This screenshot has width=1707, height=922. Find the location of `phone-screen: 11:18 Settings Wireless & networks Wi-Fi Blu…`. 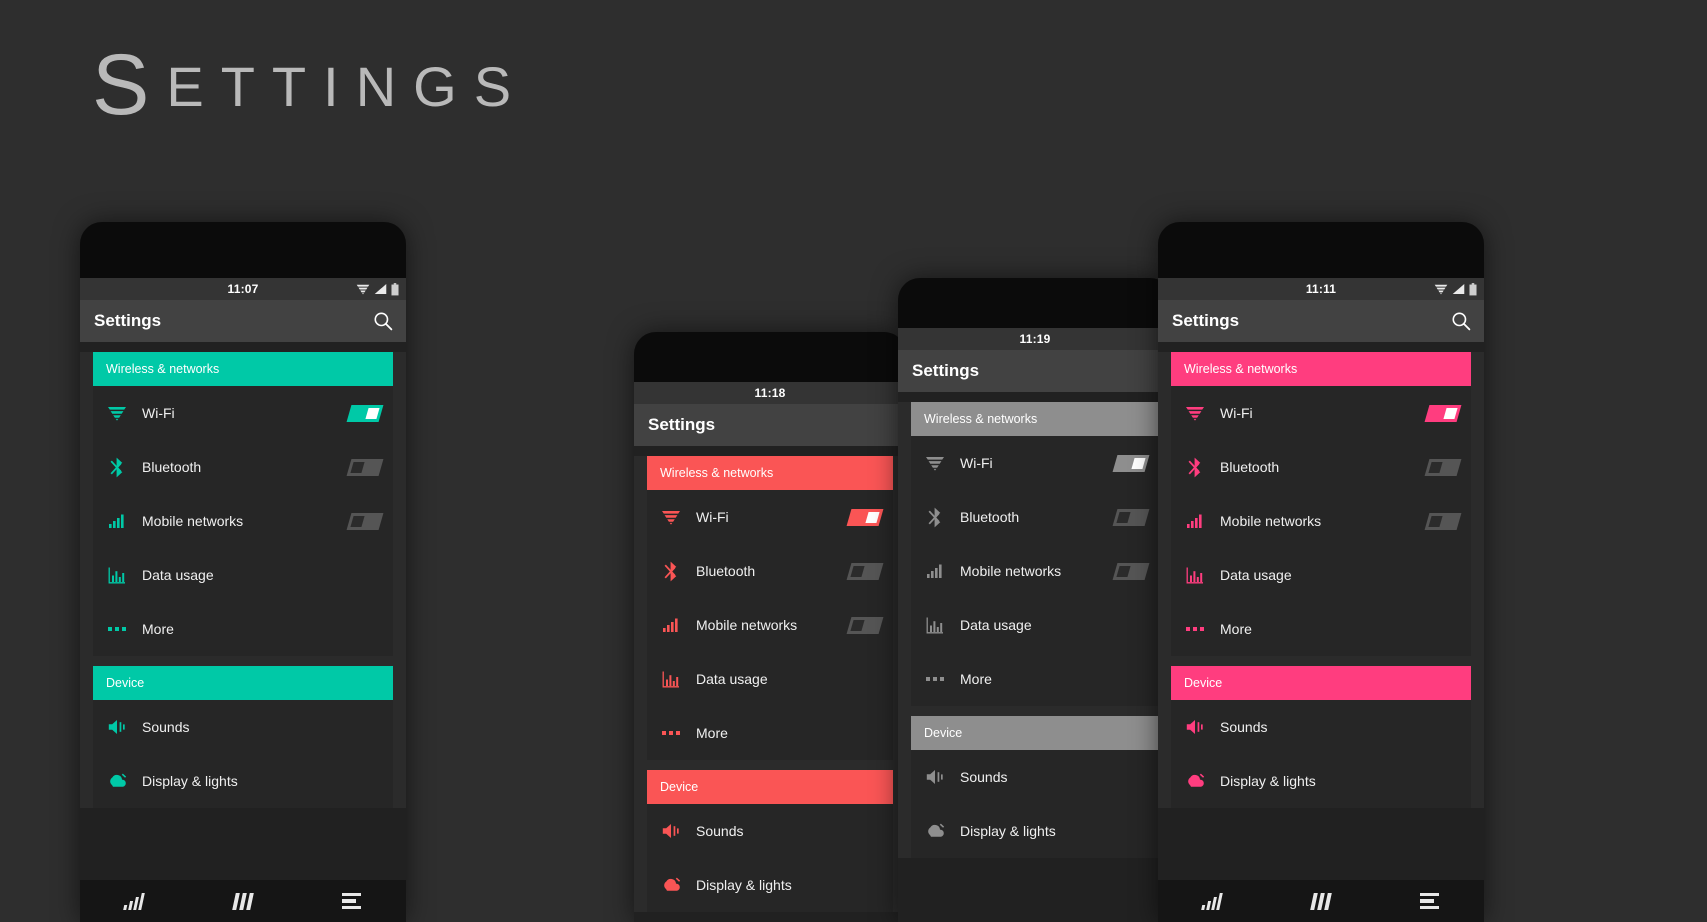

phone-screen: 11:18 Settings Wireless & networks Wi-Fi Blu… is located at coordinates (770, 652).